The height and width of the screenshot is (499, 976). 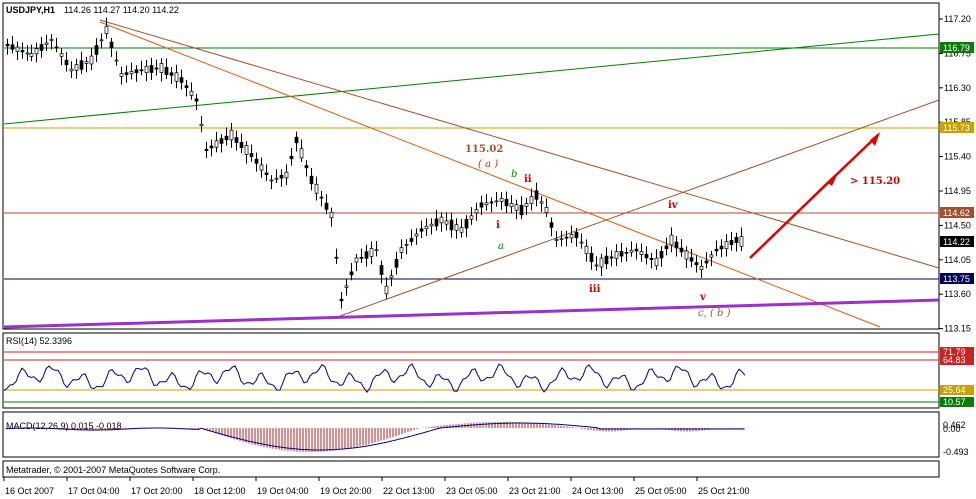 What do you see at coordinates (954, 402) in the screenshot?
I see `rsi-level-label: 10.57` at bounding box center [954, 402].